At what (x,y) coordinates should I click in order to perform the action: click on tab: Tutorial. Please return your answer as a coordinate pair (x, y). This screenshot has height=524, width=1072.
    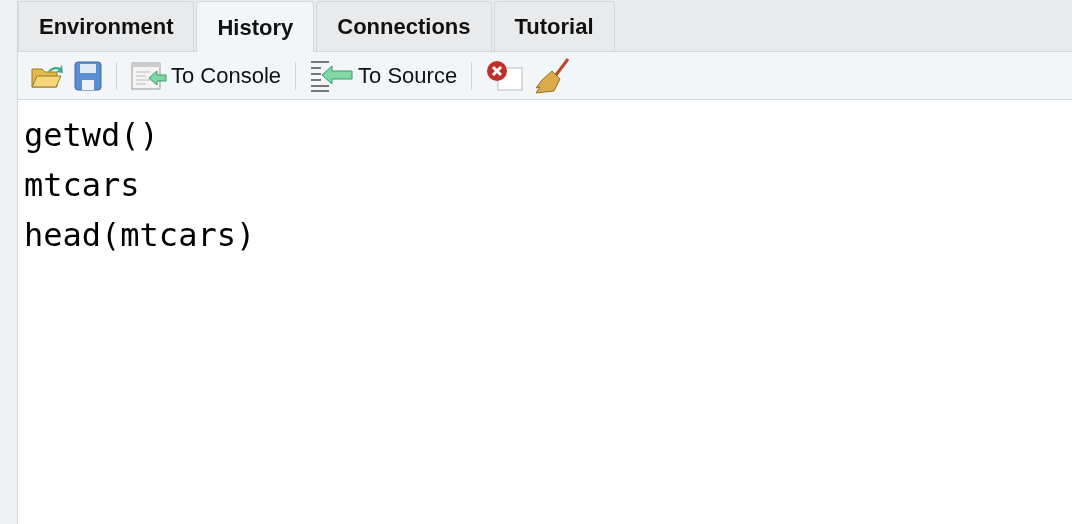
    Looking at the image, I should click on (554, 26).